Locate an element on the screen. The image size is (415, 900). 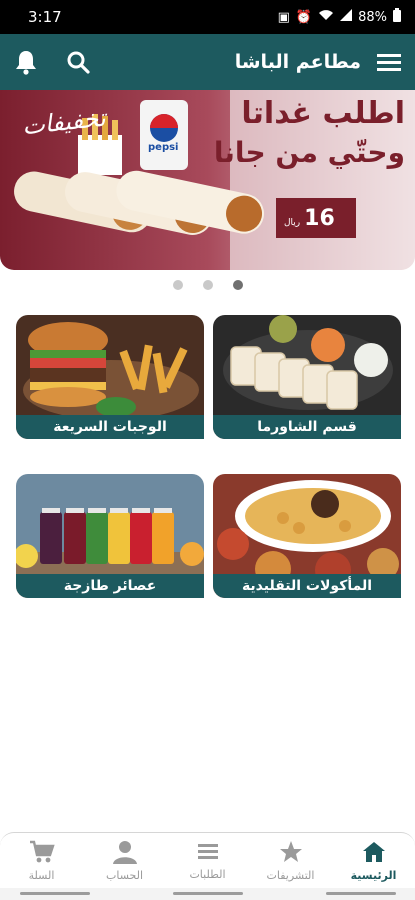
nav-item-orders: الطلبات is located at coordinates (208, 861).